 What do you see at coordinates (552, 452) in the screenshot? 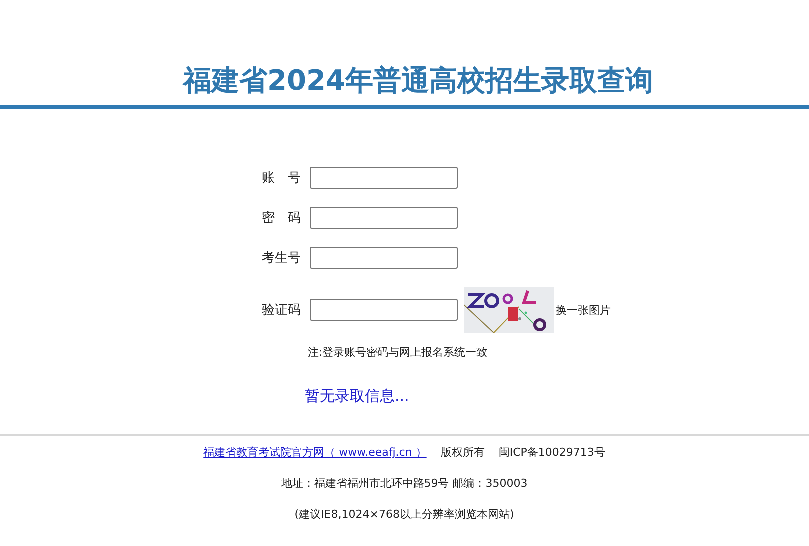
I see `icp-text: 闽ICP备10029713号` at bounding box center [552, 452].